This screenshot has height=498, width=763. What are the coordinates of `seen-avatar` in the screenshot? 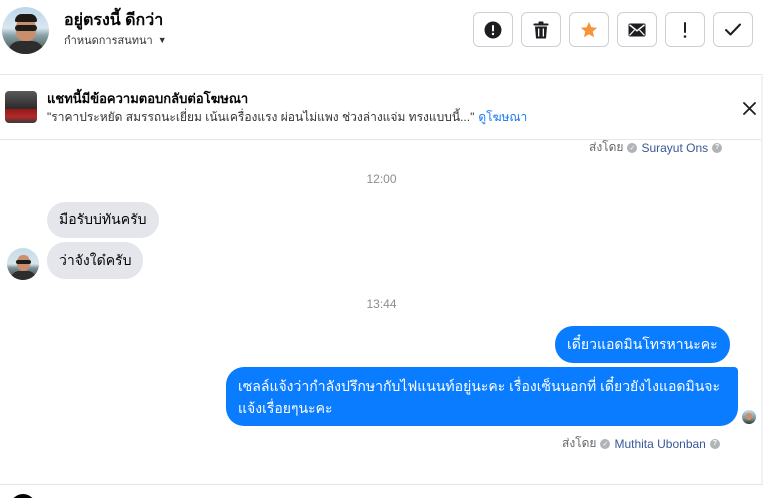 It's located at (749, 417).